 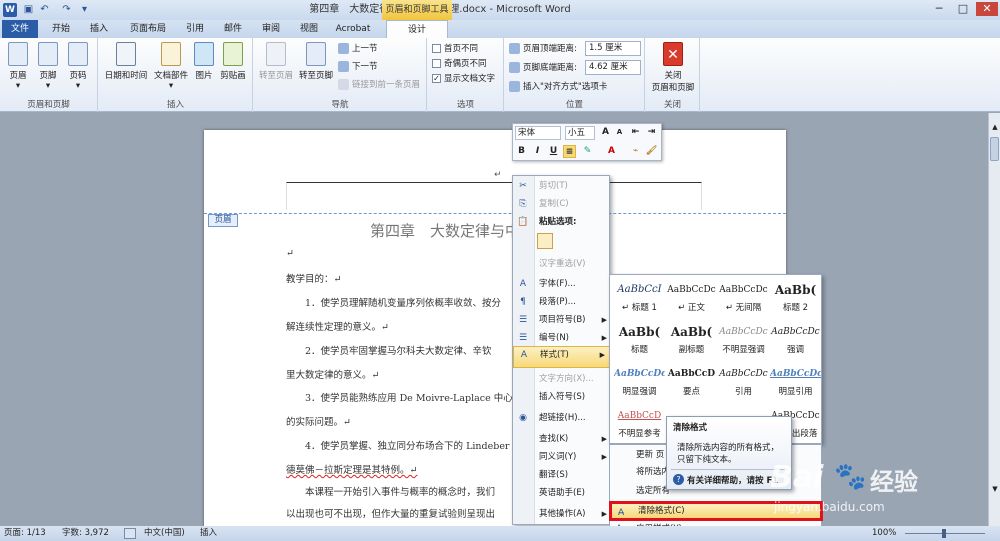 What do you see at coordinates (870, 490) in the screenshot?
I see `baidu-watermark: Bai 🐾 经验 jingyan.baidu.com` at bounding box center [870, 490].